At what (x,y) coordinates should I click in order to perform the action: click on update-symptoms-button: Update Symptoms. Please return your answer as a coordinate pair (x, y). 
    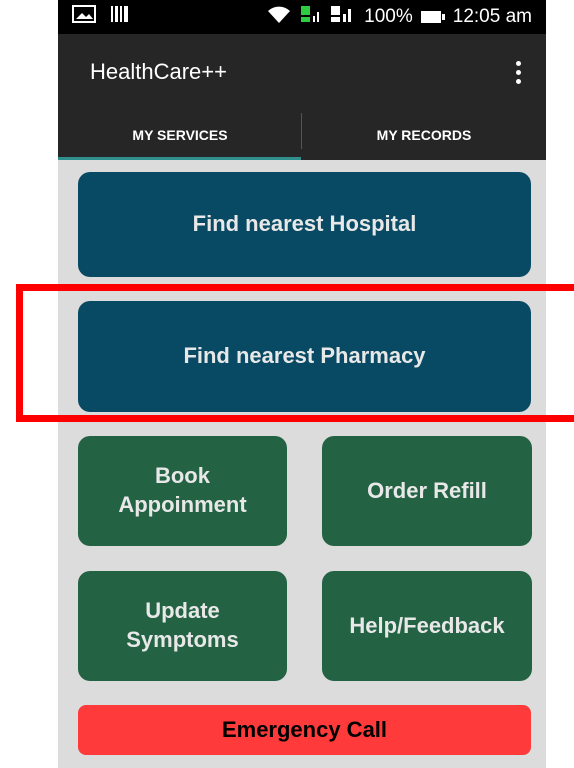
    Looking at the image, I should click on (182, 626).